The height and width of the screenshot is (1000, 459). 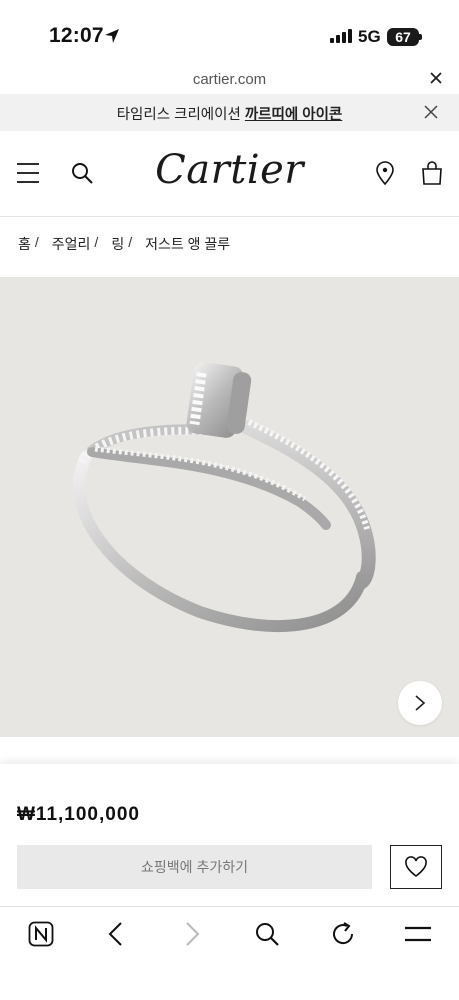 What do you see at coordinates (193, 934) in the screenshot?
I see `forward-icon` at bounding box center [193, 934].